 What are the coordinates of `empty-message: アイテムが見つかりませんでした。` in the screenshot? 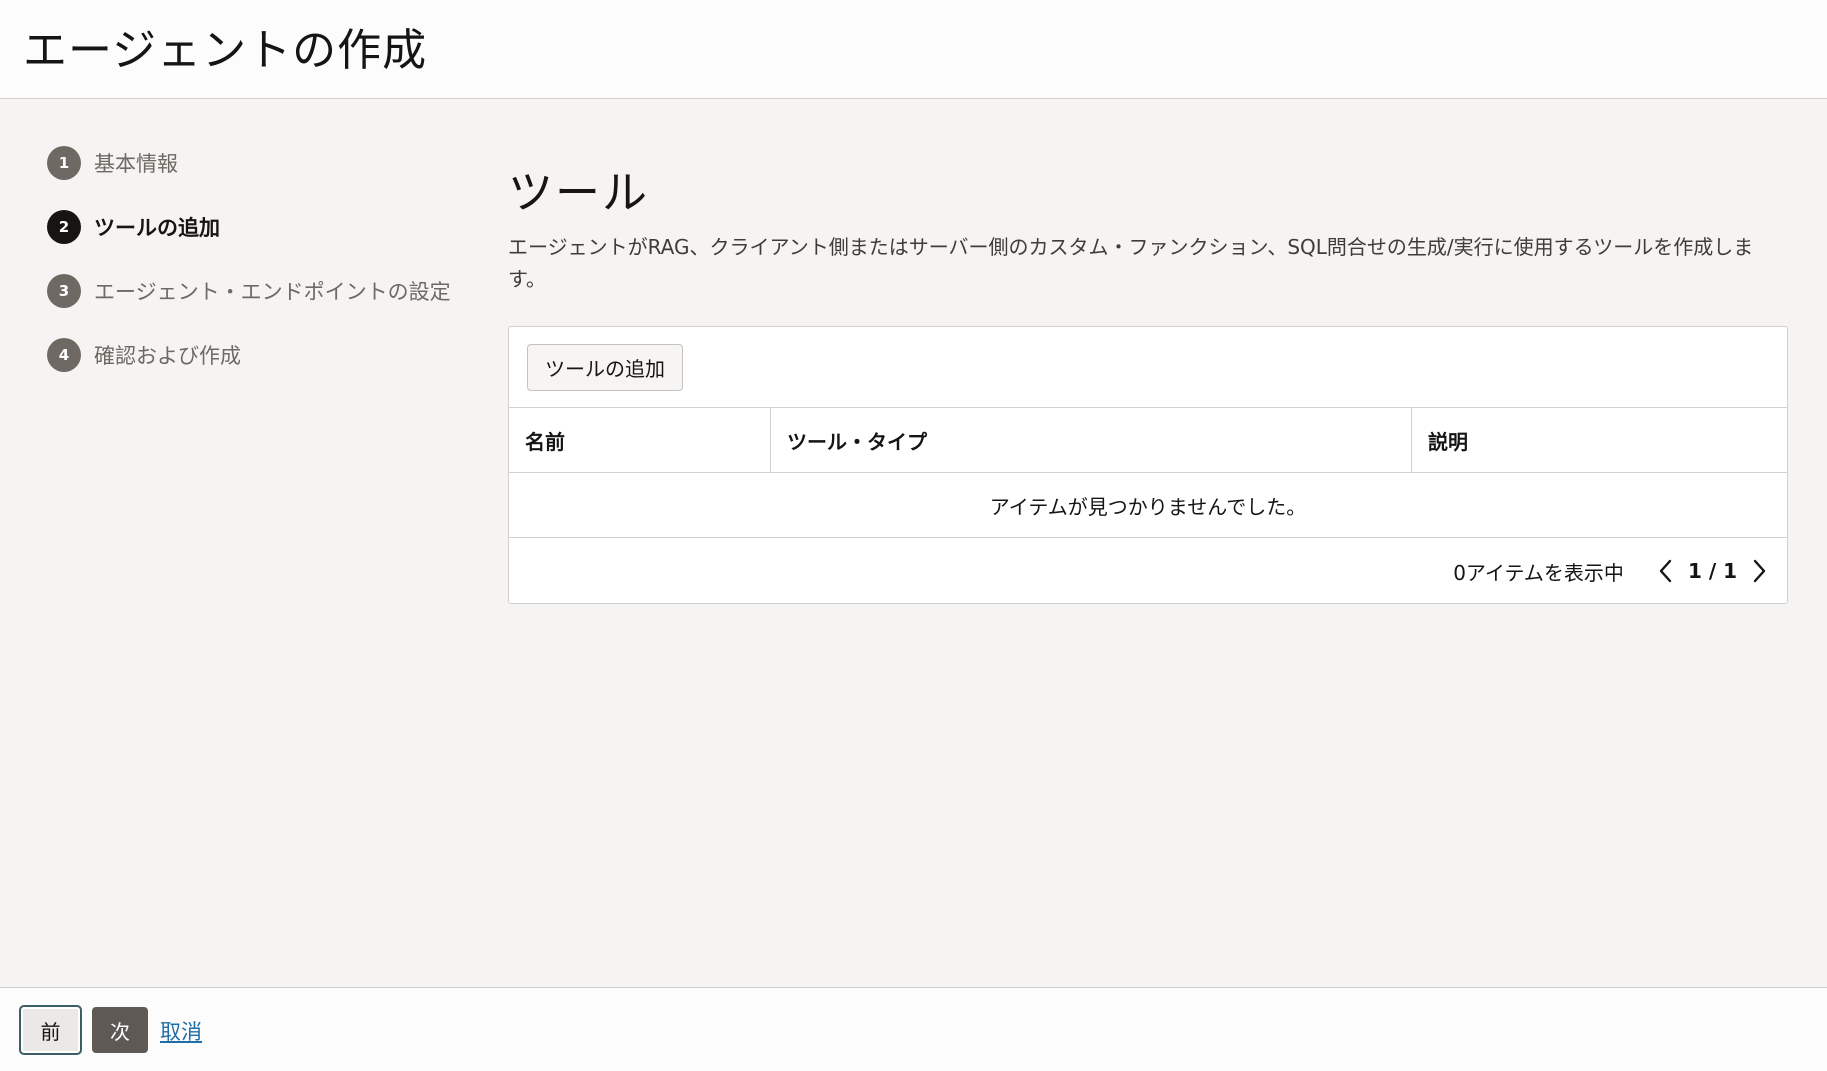 It's located at (1148, 505).